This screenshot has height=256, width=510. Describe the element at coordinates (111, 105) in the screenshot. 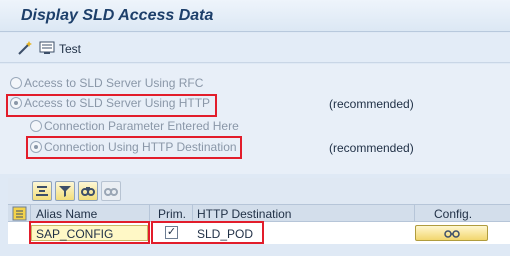

I see `highlight-http` at that location.